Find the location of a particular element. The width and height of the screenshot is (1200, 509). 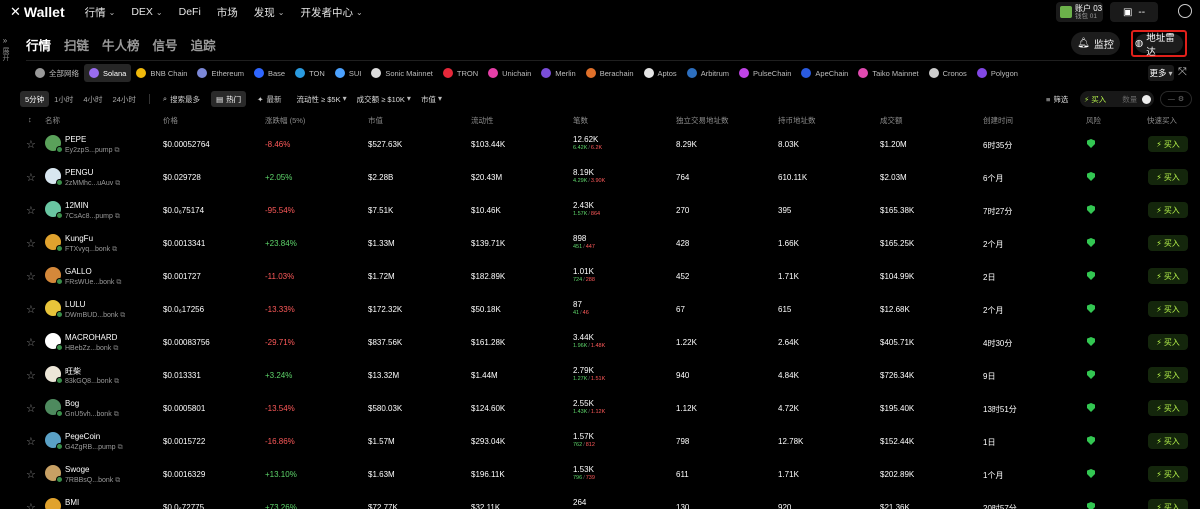

nav-item-0: 行情 ⌄ is located at coordinates (100, 12).